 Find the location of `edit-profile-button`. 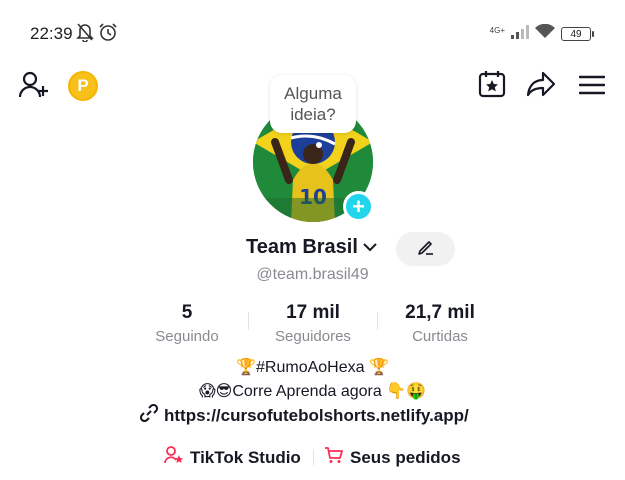

edit-profile-button is located at coordinates (425, 249).